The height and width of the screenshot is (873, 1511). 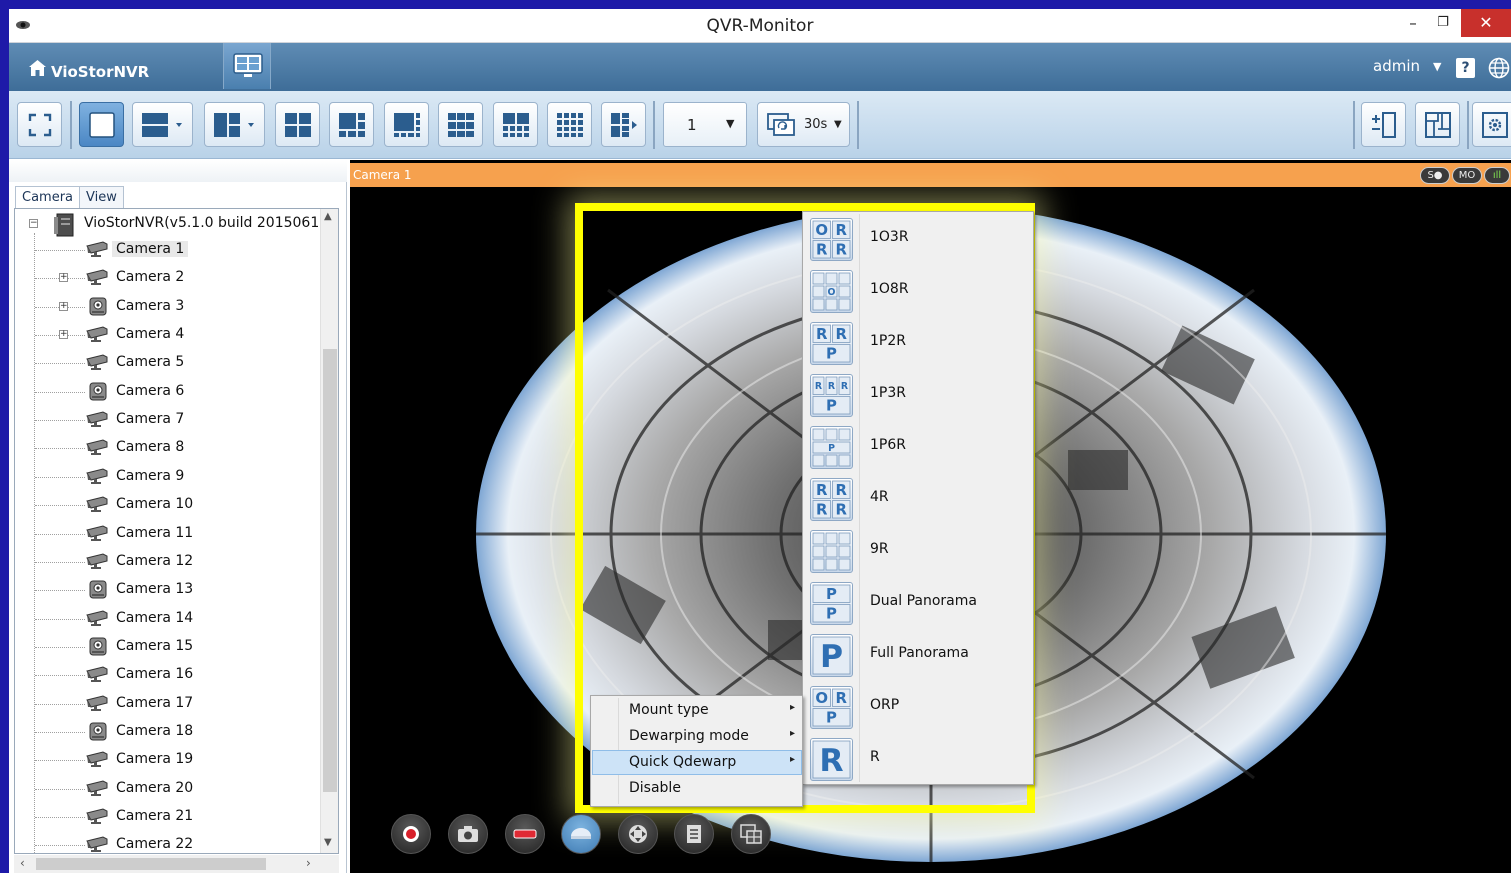 What do you see at coordinates (1396, 66) in the screenshot?
I see `user-menu: admin` at bounding box center [1396, 66].